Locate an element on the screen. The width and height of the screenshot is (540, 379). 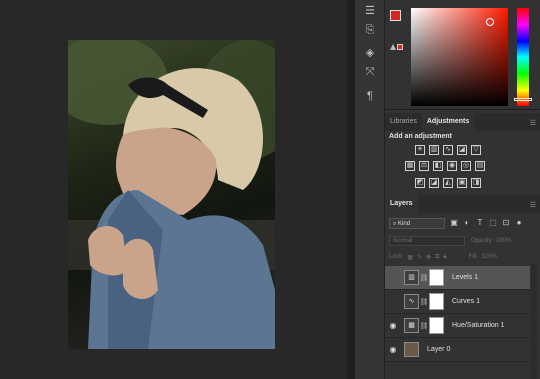
layer-name: Hue/Saturation 1 is located at coordinates (478, 325).